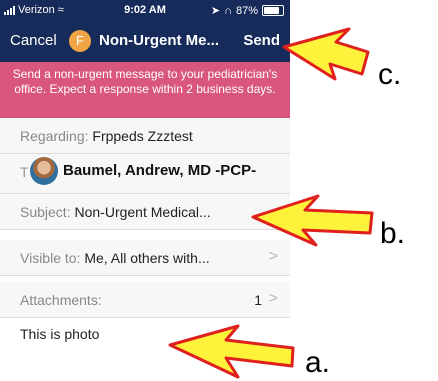 This screenshot has height=381, width=438. Describe the element at coordinates (312, 220) in the screenshot. I see `arrow-b-icon` at that location.